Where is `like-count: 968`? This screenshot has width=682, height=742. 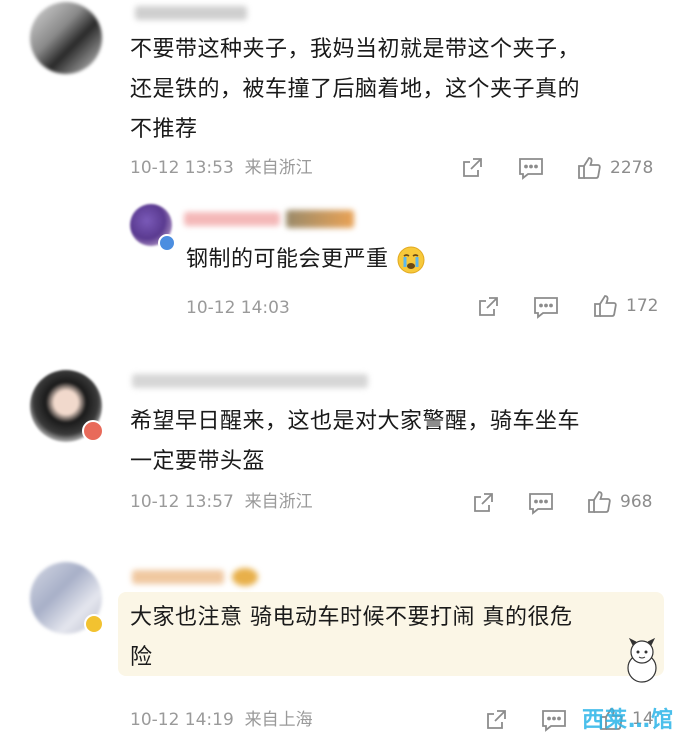
like-count: 968 is located at coordinates (636, 502).